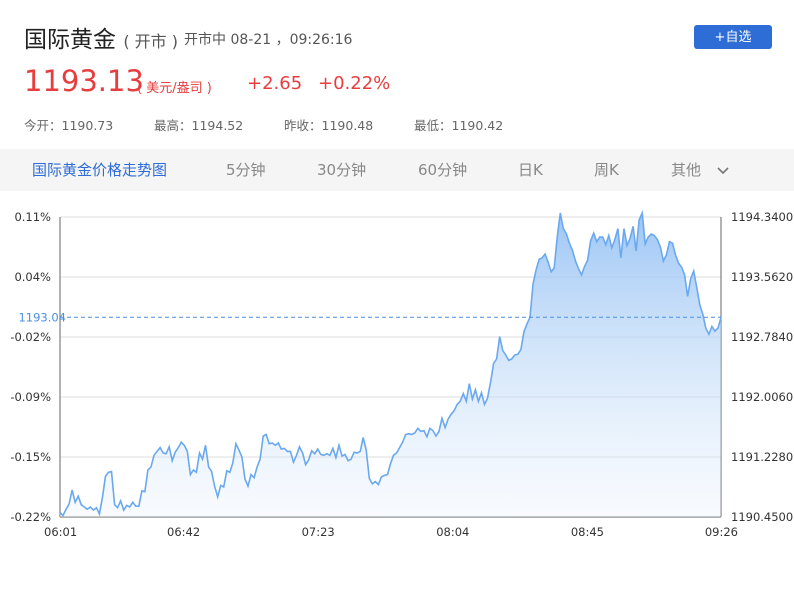 The image size is (794, 599). Describe the element at coordinates (341, 170) in the screenshot. I see `tab-30min: 30分钟` at that location.